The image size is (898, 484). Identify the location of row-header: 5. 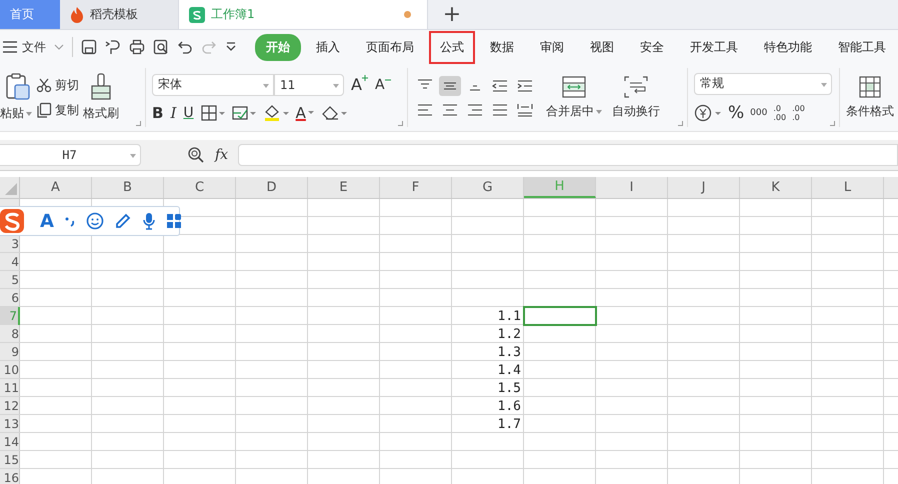
(10, 280).